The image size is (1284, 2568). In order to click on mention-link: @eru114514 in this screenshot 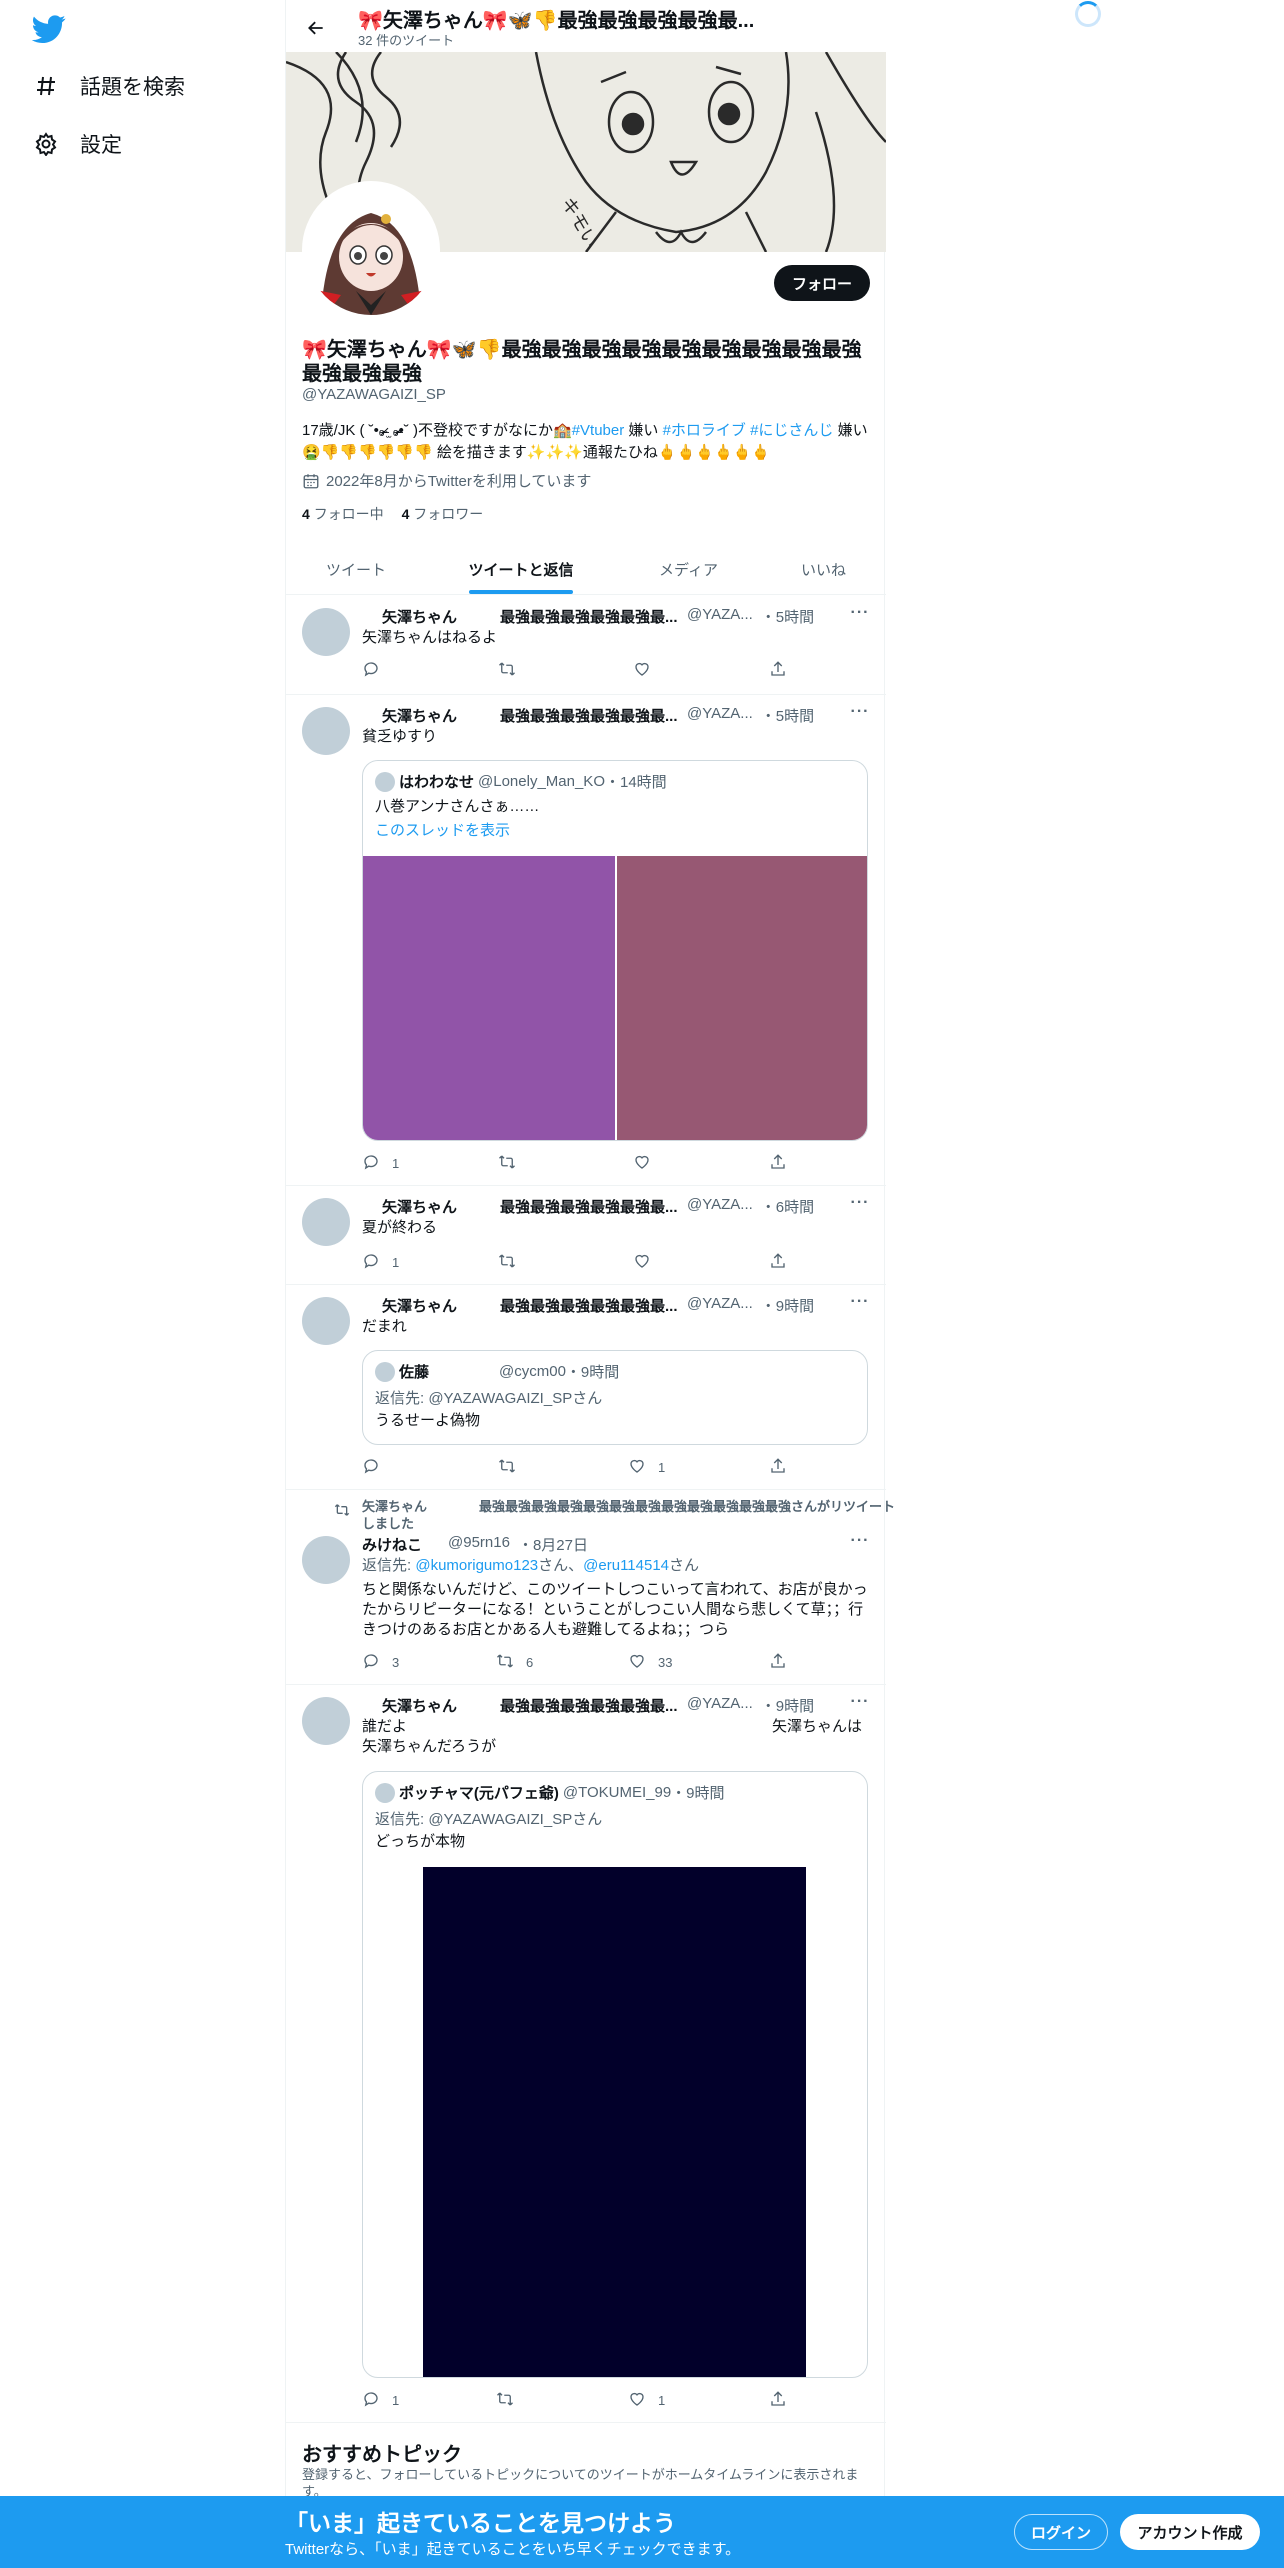, I will do `click(626, 1565)`.